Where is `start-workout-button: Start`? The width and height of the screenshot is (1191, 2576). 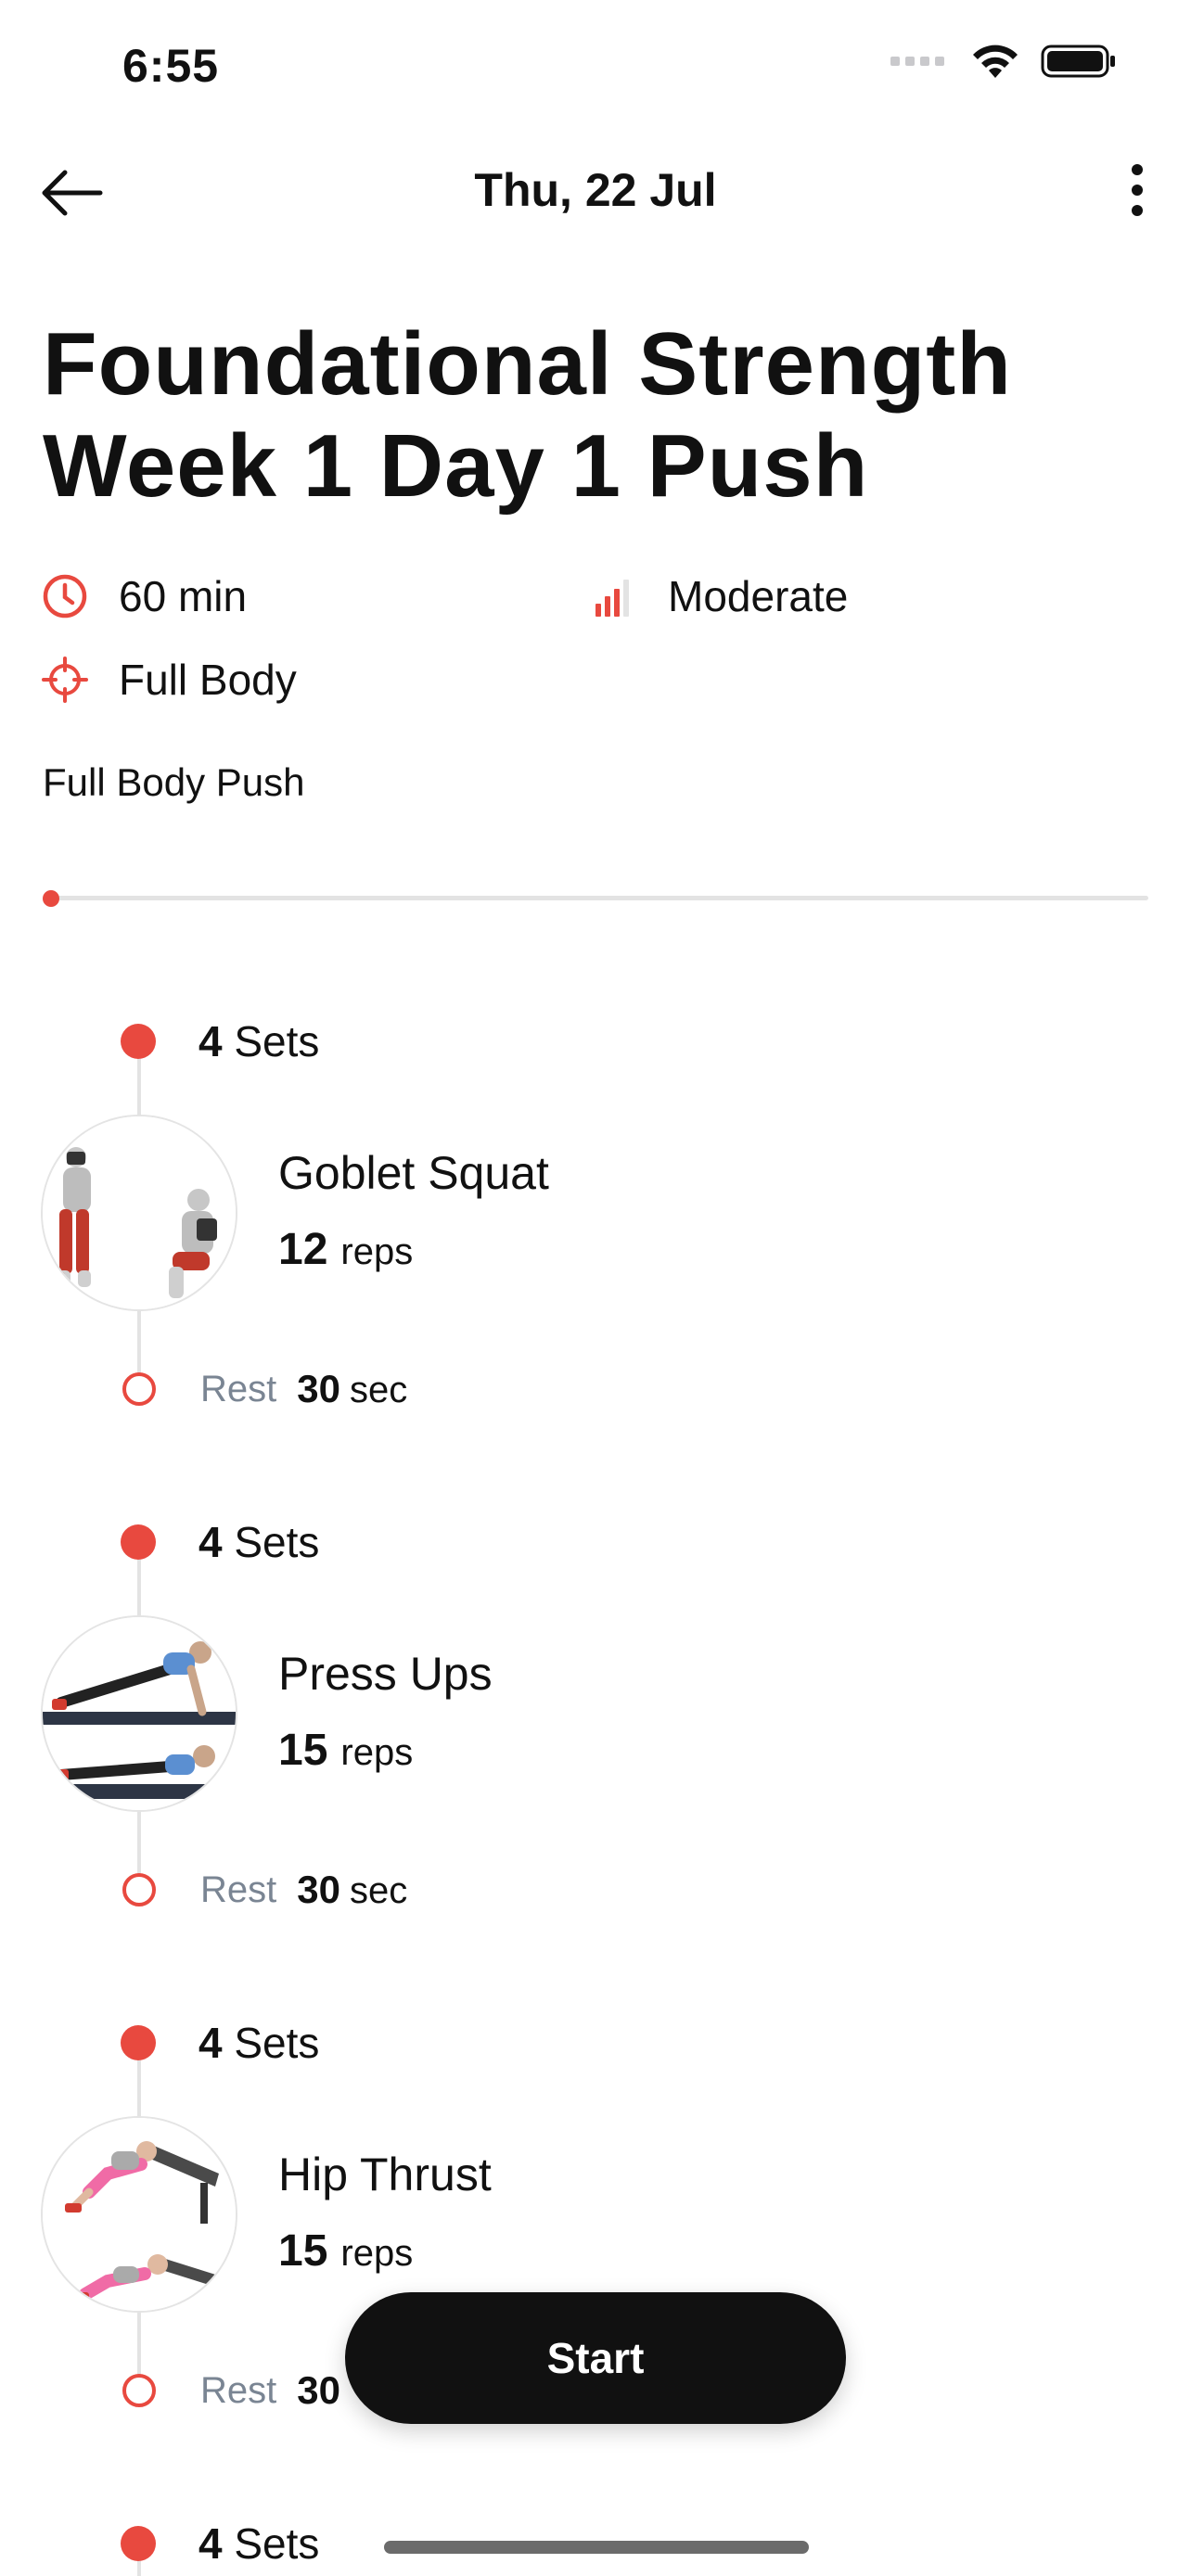
start-workout-button: Start is located at coordinates (595, 2358).